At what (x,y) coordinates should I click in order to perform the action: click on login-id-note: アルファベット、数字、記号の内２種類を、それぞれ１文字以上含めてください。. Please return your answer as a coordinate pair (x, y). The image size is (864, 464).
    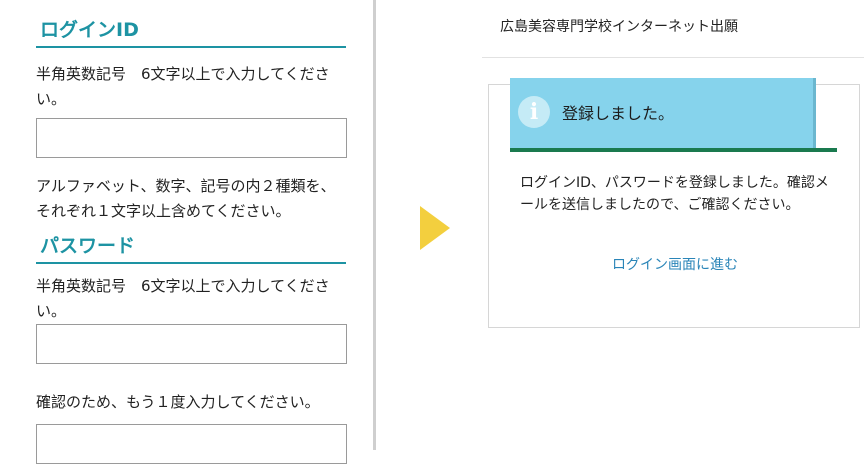
    Looking at the image, I should click on (186, 198).